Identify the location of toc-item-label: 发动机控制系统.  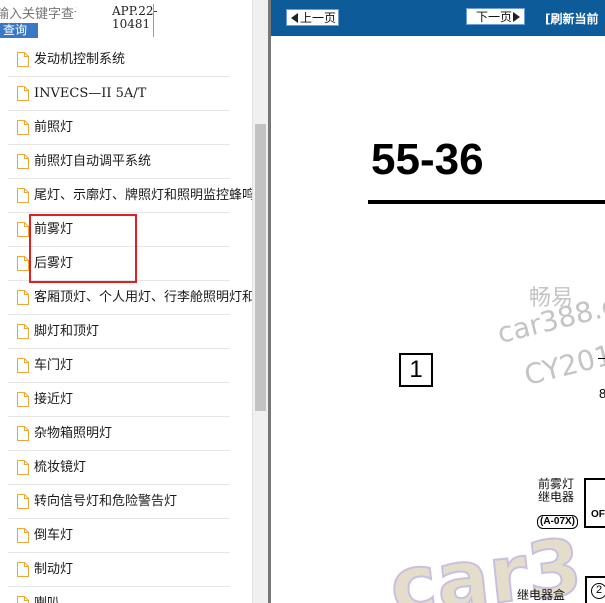
(80, 59).